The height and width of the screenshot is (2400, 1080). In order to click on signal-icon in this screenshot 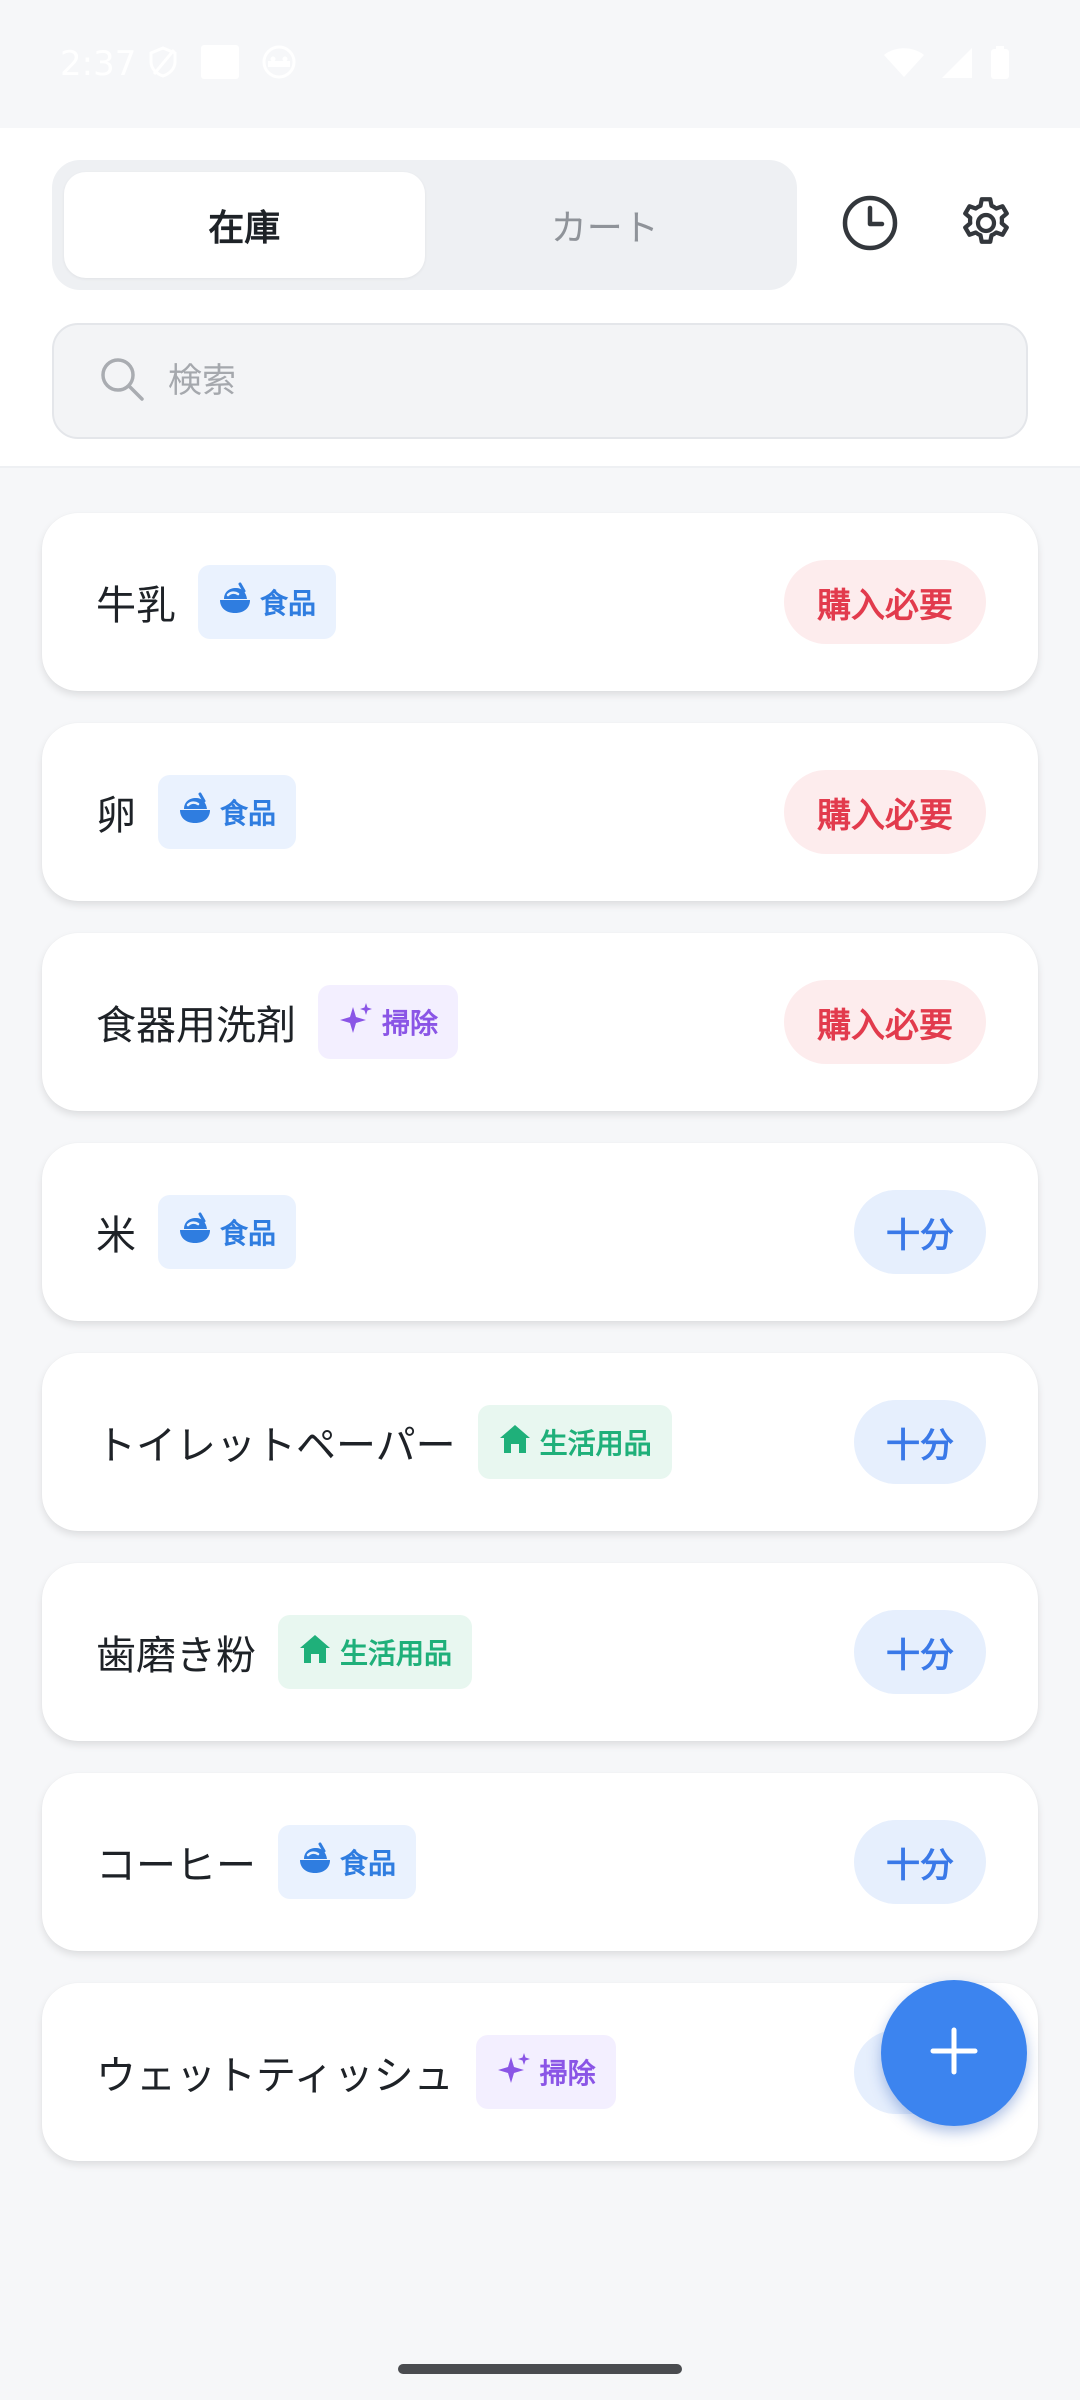, I will do `click(957, 65)`.